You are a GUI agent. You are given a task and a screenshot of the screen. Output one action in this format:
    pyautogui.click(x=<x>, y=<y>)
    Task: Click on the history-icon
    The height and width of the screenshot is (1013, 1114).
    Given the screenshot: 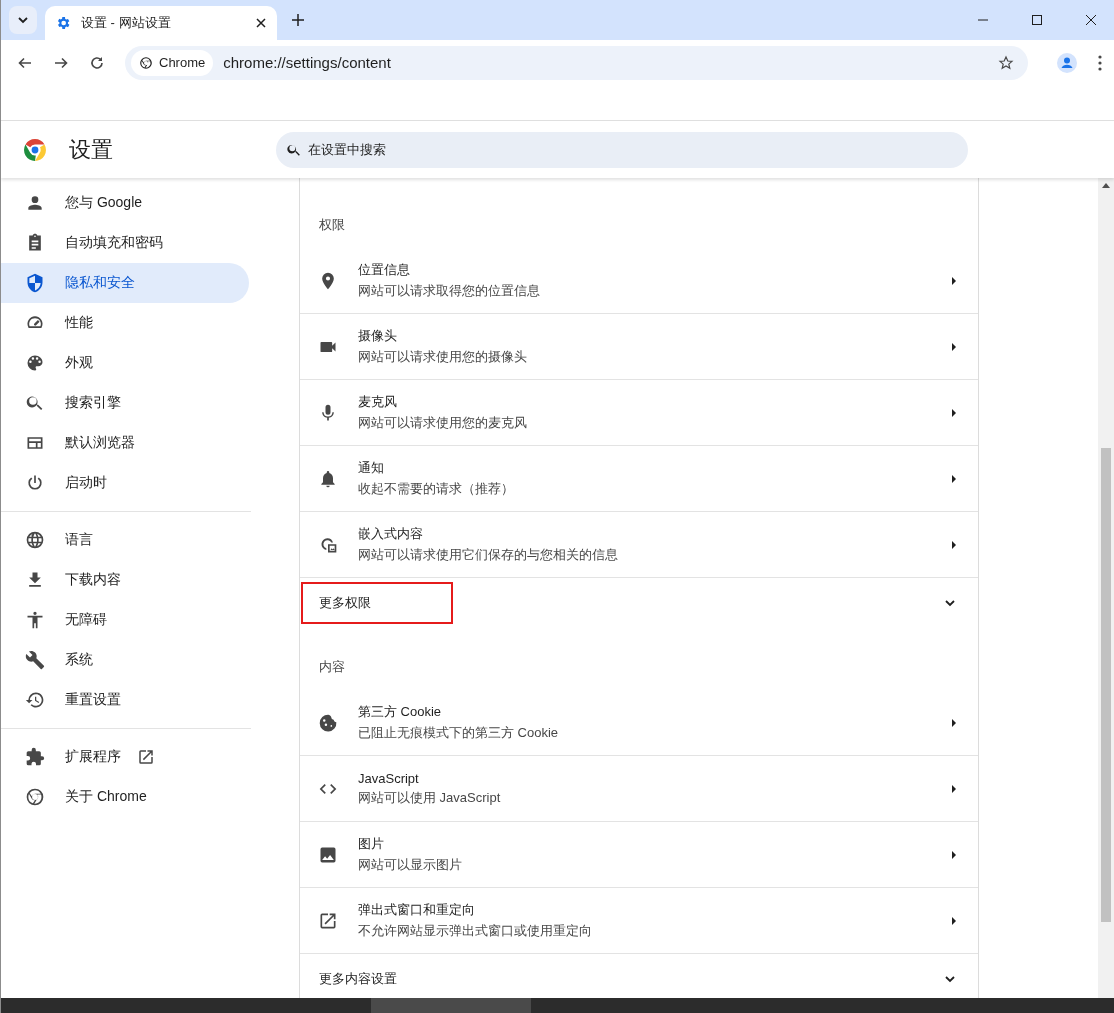 What is the action you would take?
    pyautogui.click(x=35, y=700)
    